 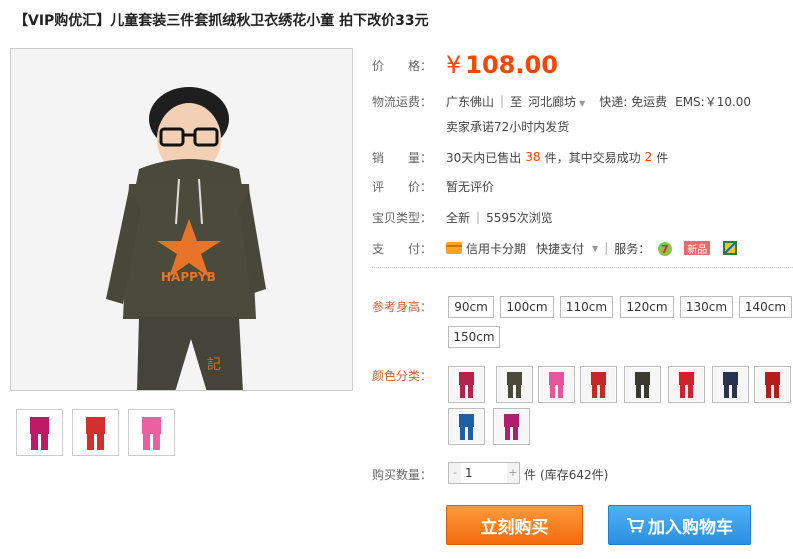 I want to click on quantity-label: 购买数量：, so click(x=402, y=474).